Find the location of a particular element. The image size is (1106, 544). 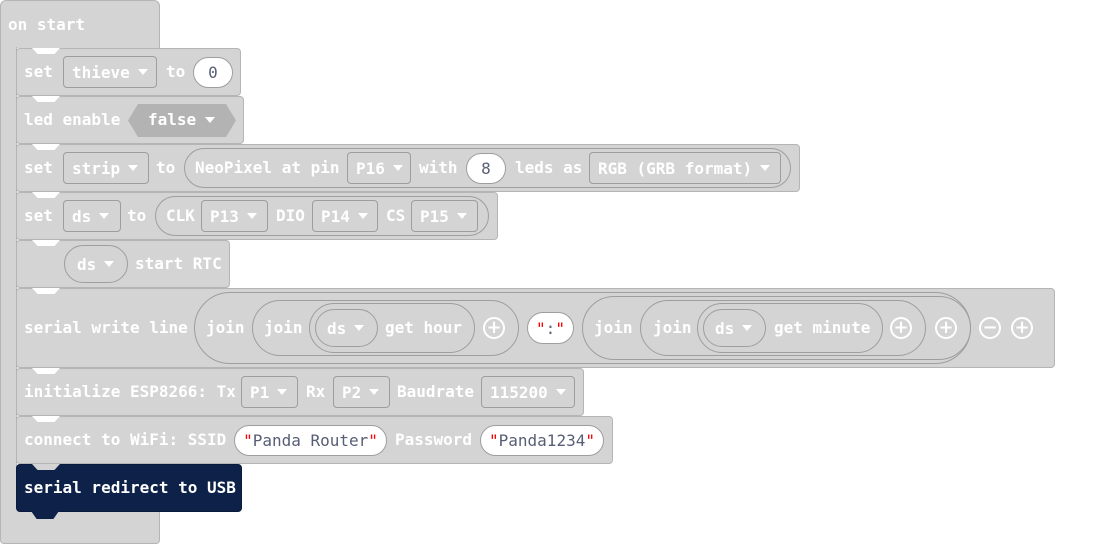

password-input: " Panda1234 " is located at coordinates (542, 440).